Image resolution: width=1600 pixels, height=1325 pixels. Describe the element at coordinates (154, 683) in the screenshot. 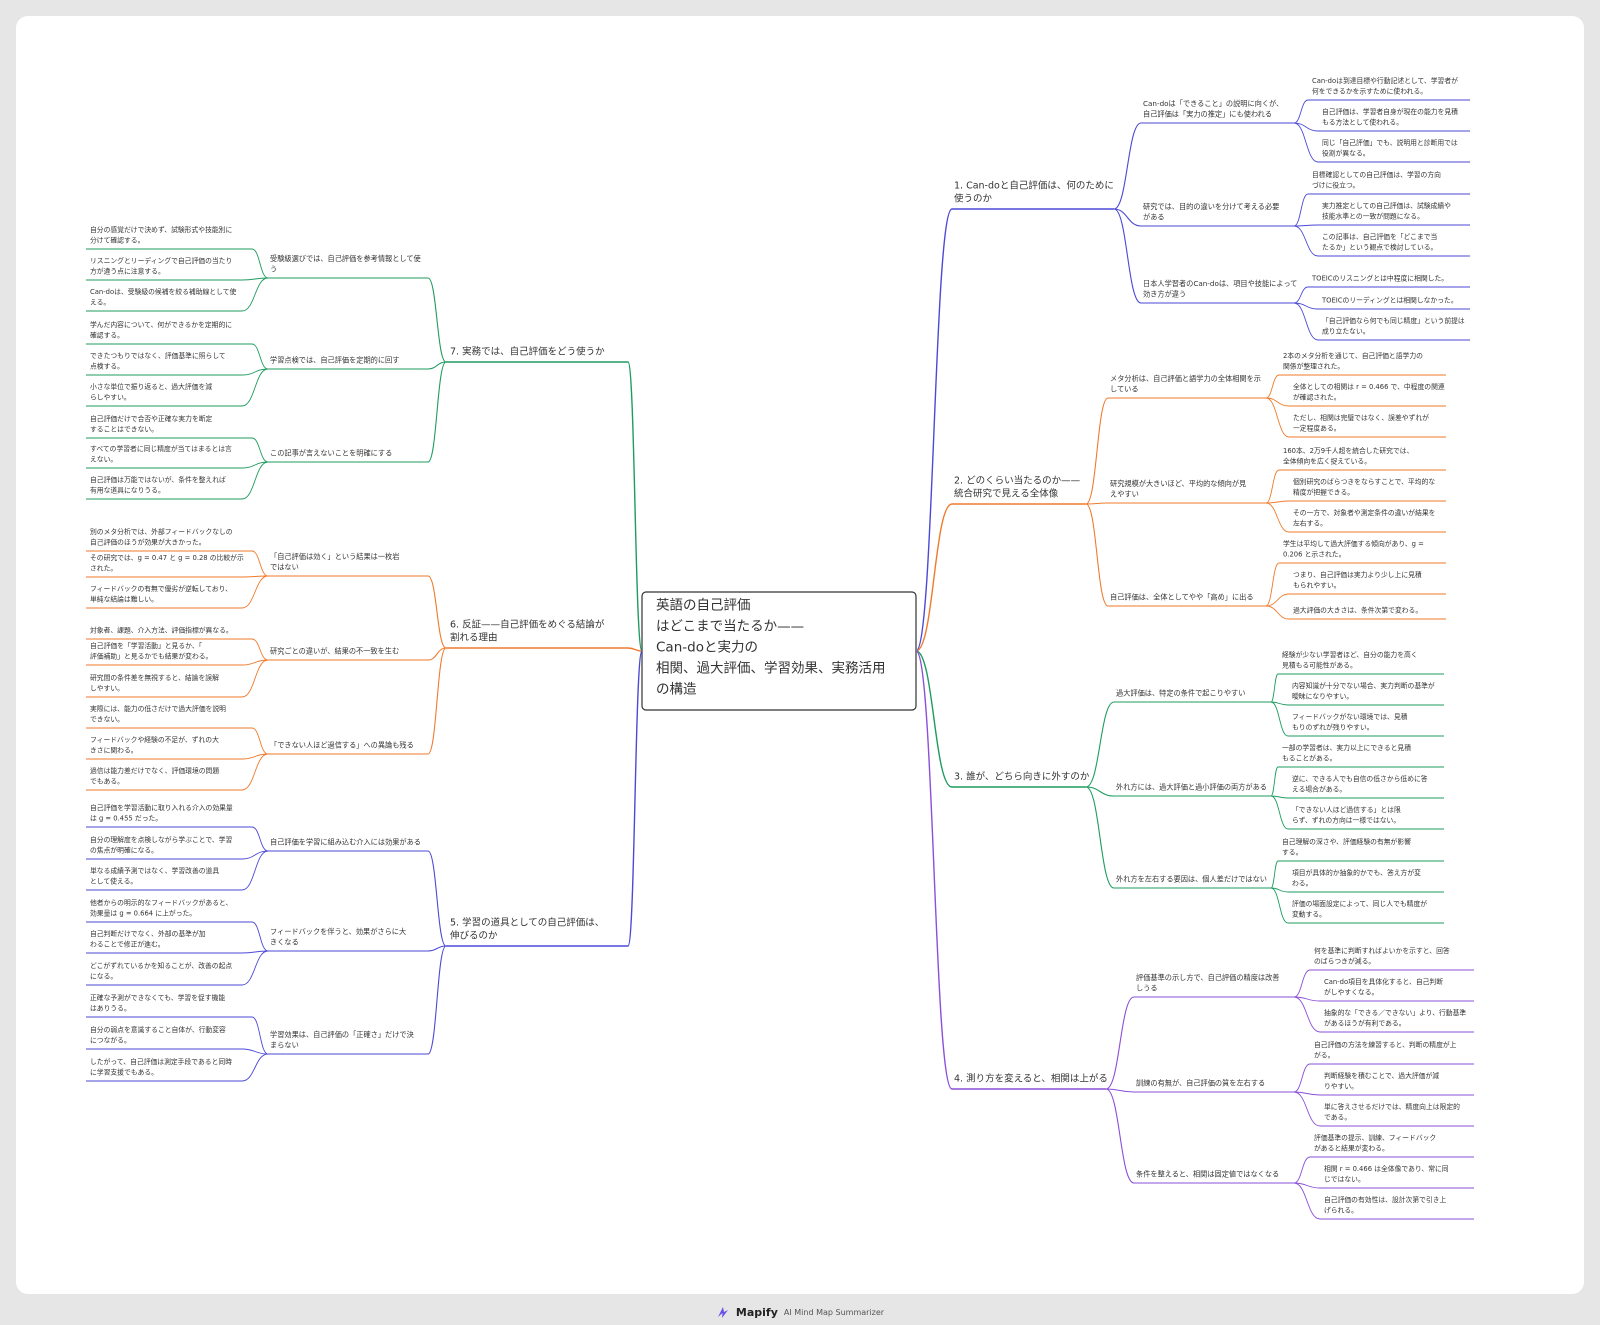

I see `leaf-text: 研究間の条件差を無視すると、結論を誤解しやすい。` at that location.